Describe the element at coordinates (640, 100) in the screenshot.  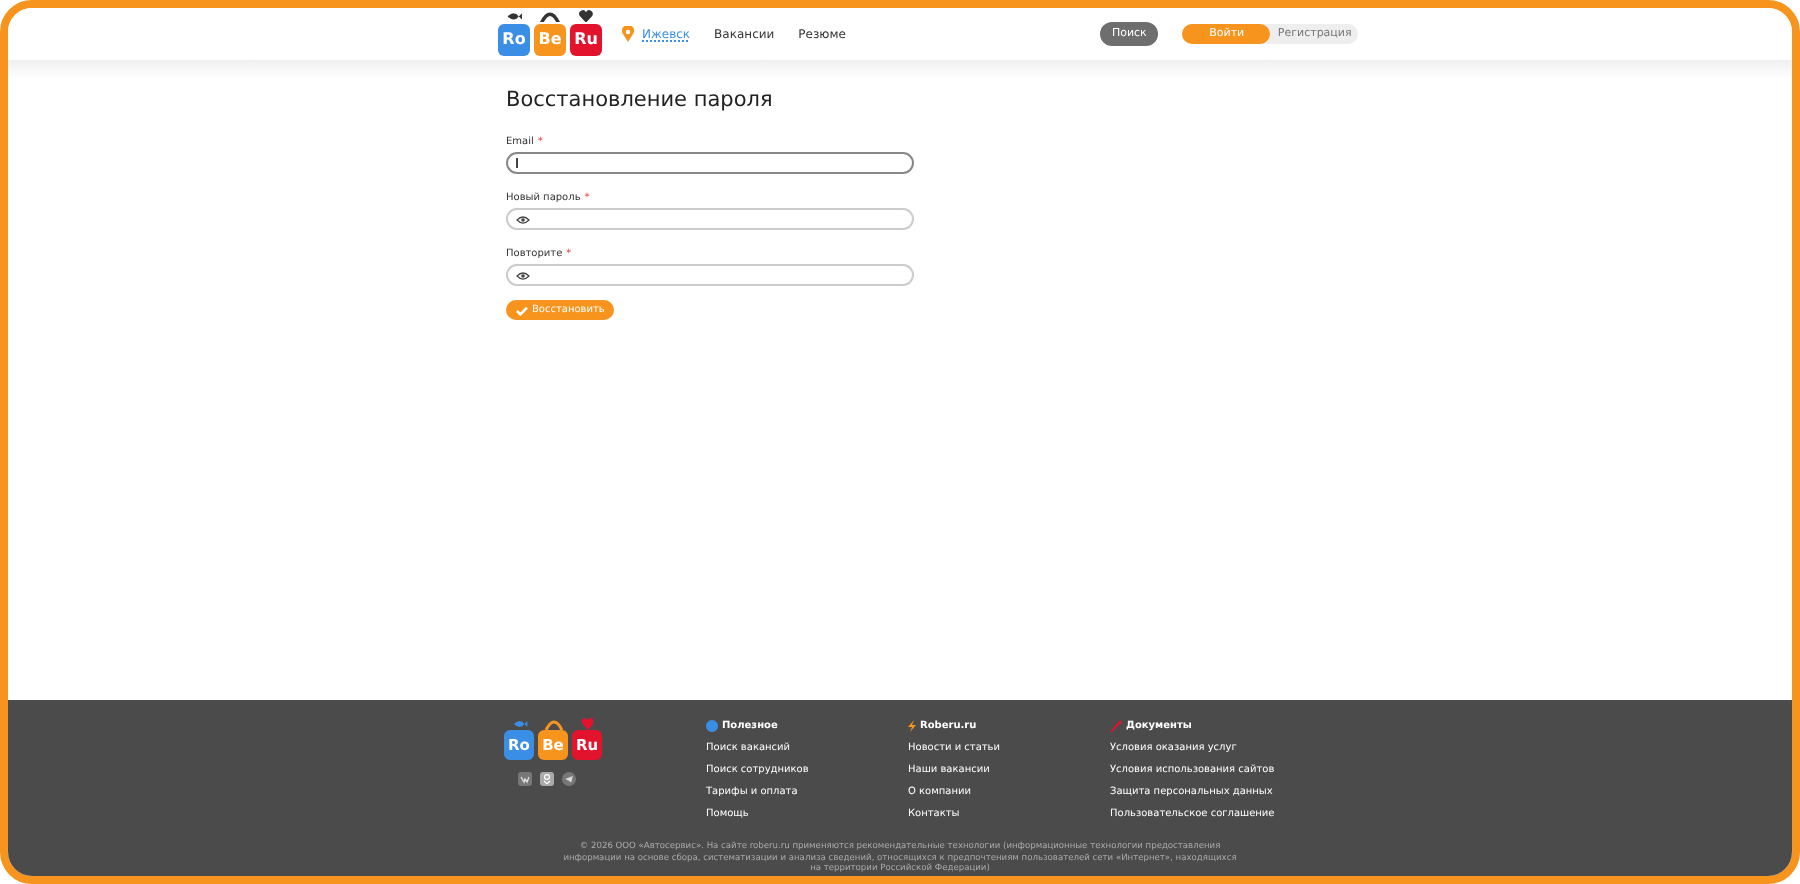
I see `page-title: Восстановление пароля` at that location.